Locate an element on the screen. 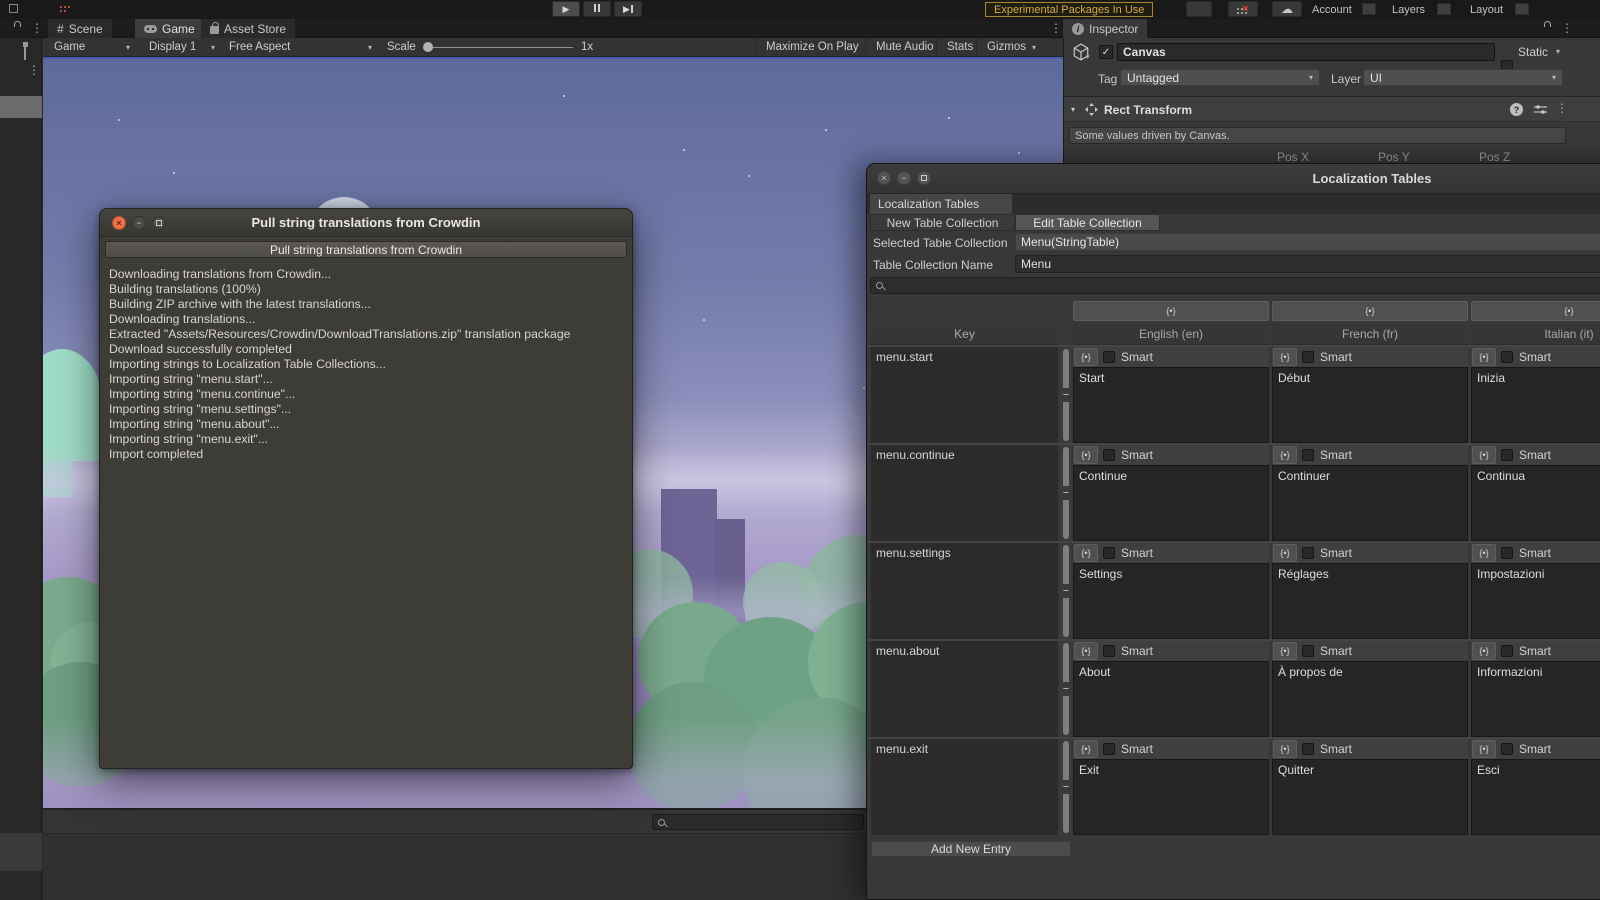  layout-dropdown: Layout is located at coordinates (1486, 10).